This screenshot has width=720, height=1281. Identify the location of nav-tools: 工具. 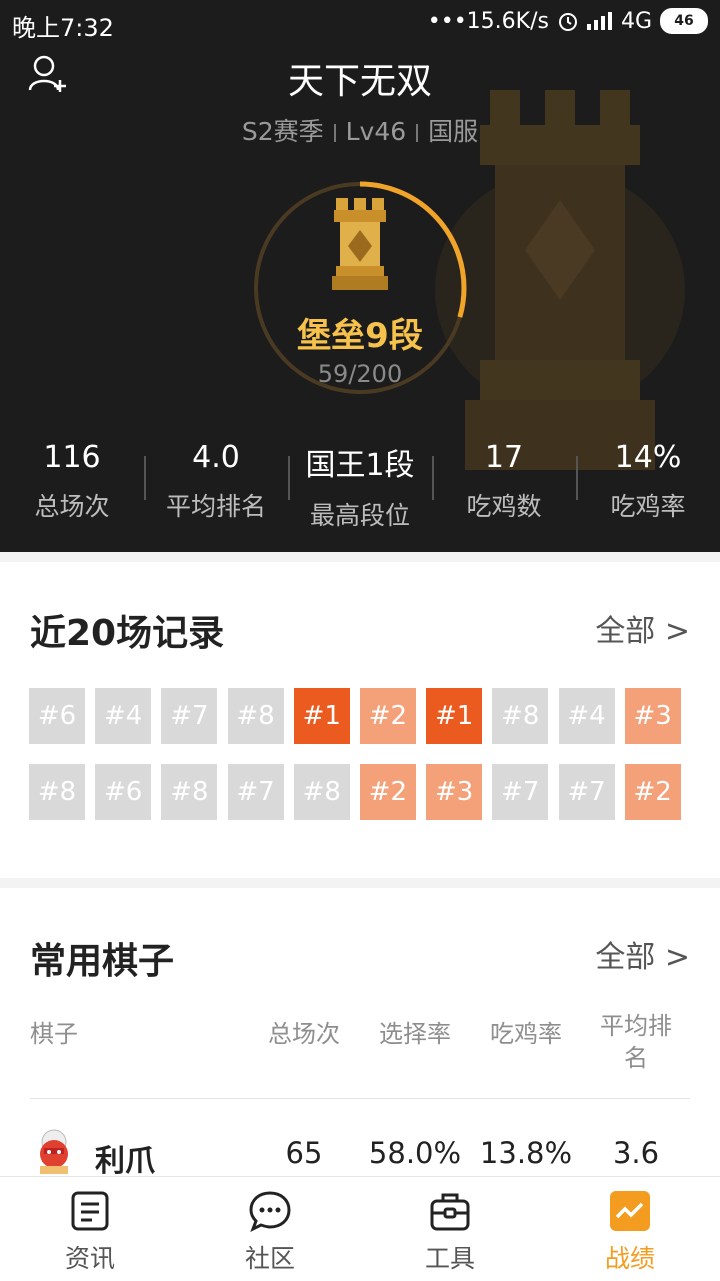
(450, 1229).